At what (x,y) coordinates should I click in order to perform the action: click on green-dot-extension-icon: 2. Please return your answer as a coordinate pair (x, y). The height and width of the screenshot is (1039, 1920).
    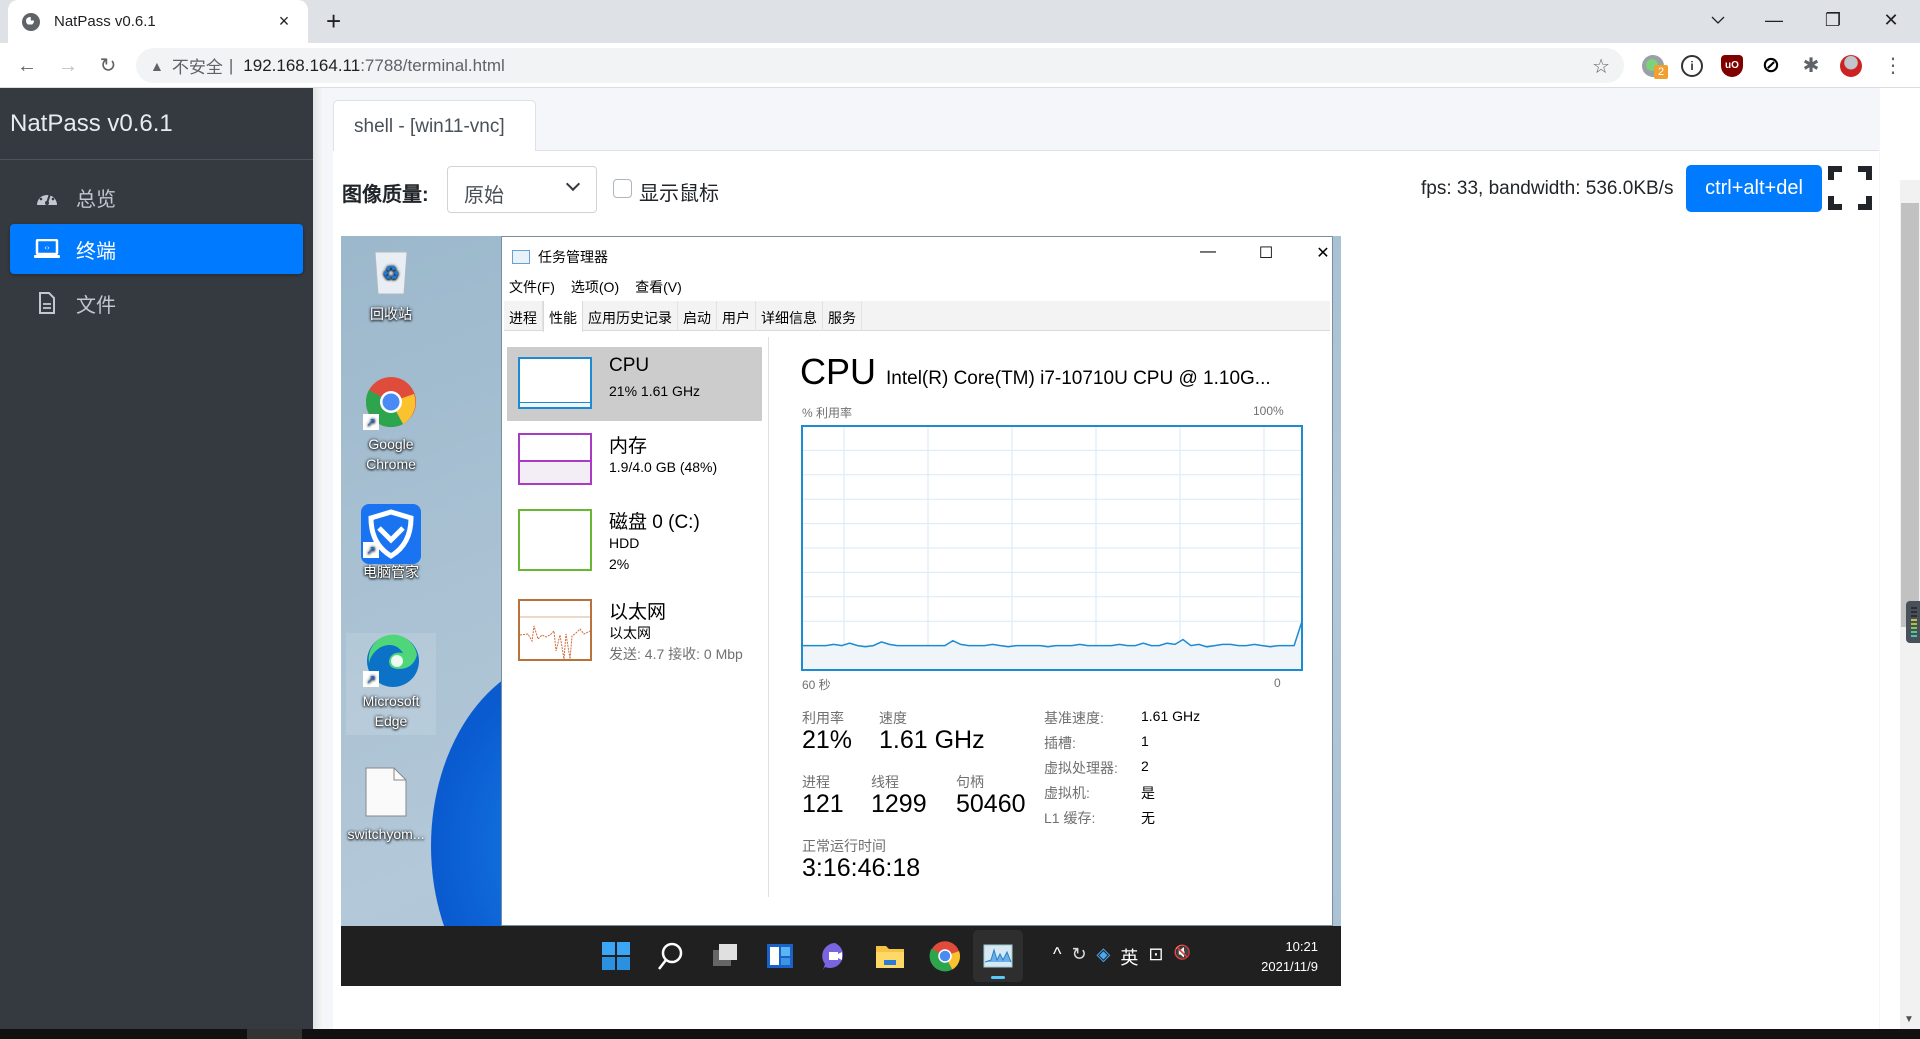
    Looking at the image, I should click on (1655, 67).